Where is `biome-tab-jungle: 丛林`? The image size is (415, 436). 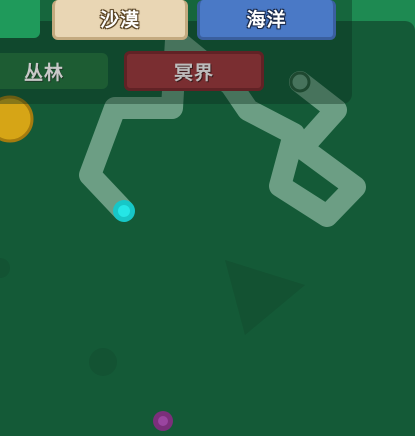 biome-tab-jungle: 丛林 is located at coordinates (54, 71).